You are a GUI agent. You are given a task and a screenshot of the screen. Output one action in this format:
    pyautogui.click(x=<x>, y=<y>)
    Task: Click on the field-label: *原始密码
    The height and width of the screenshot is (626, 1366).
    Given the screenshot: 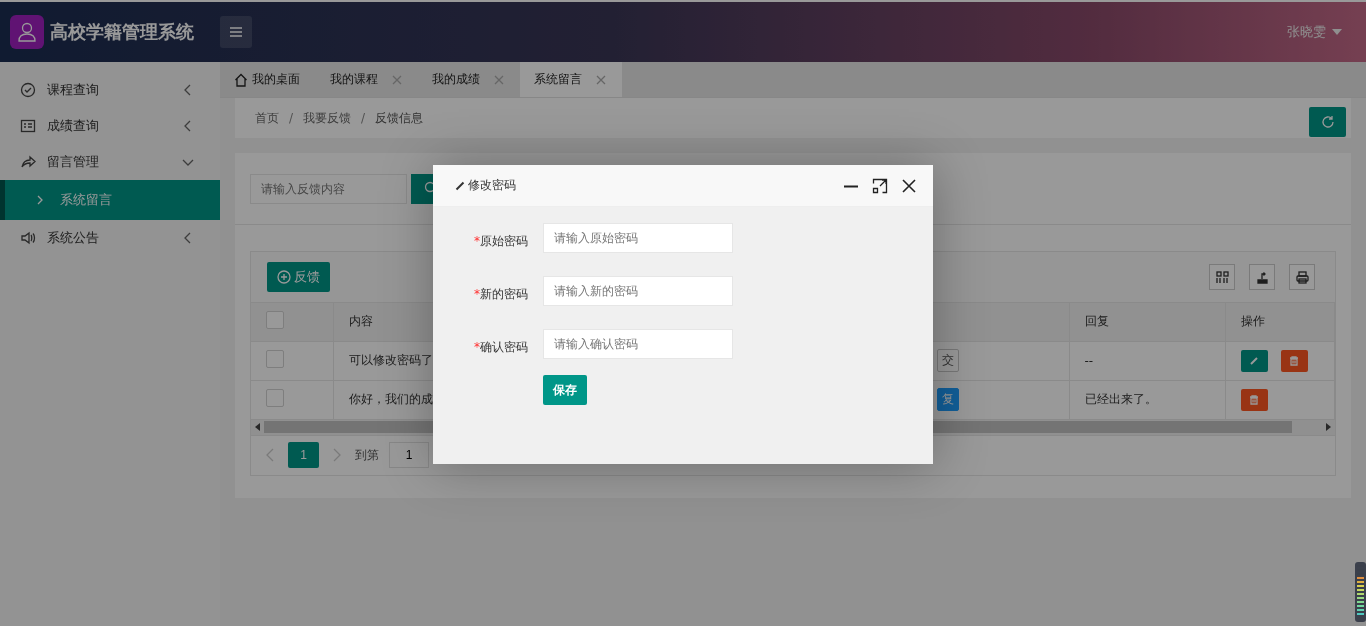 What is the action you would take?
    pyautogui.click(x=501, y=241)
    